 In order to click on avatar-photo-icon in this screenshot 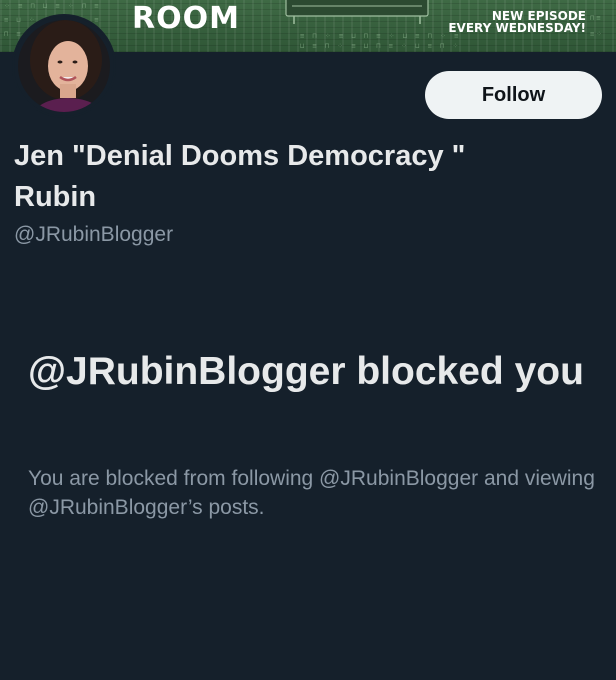, I will do `click(64, 66)`.